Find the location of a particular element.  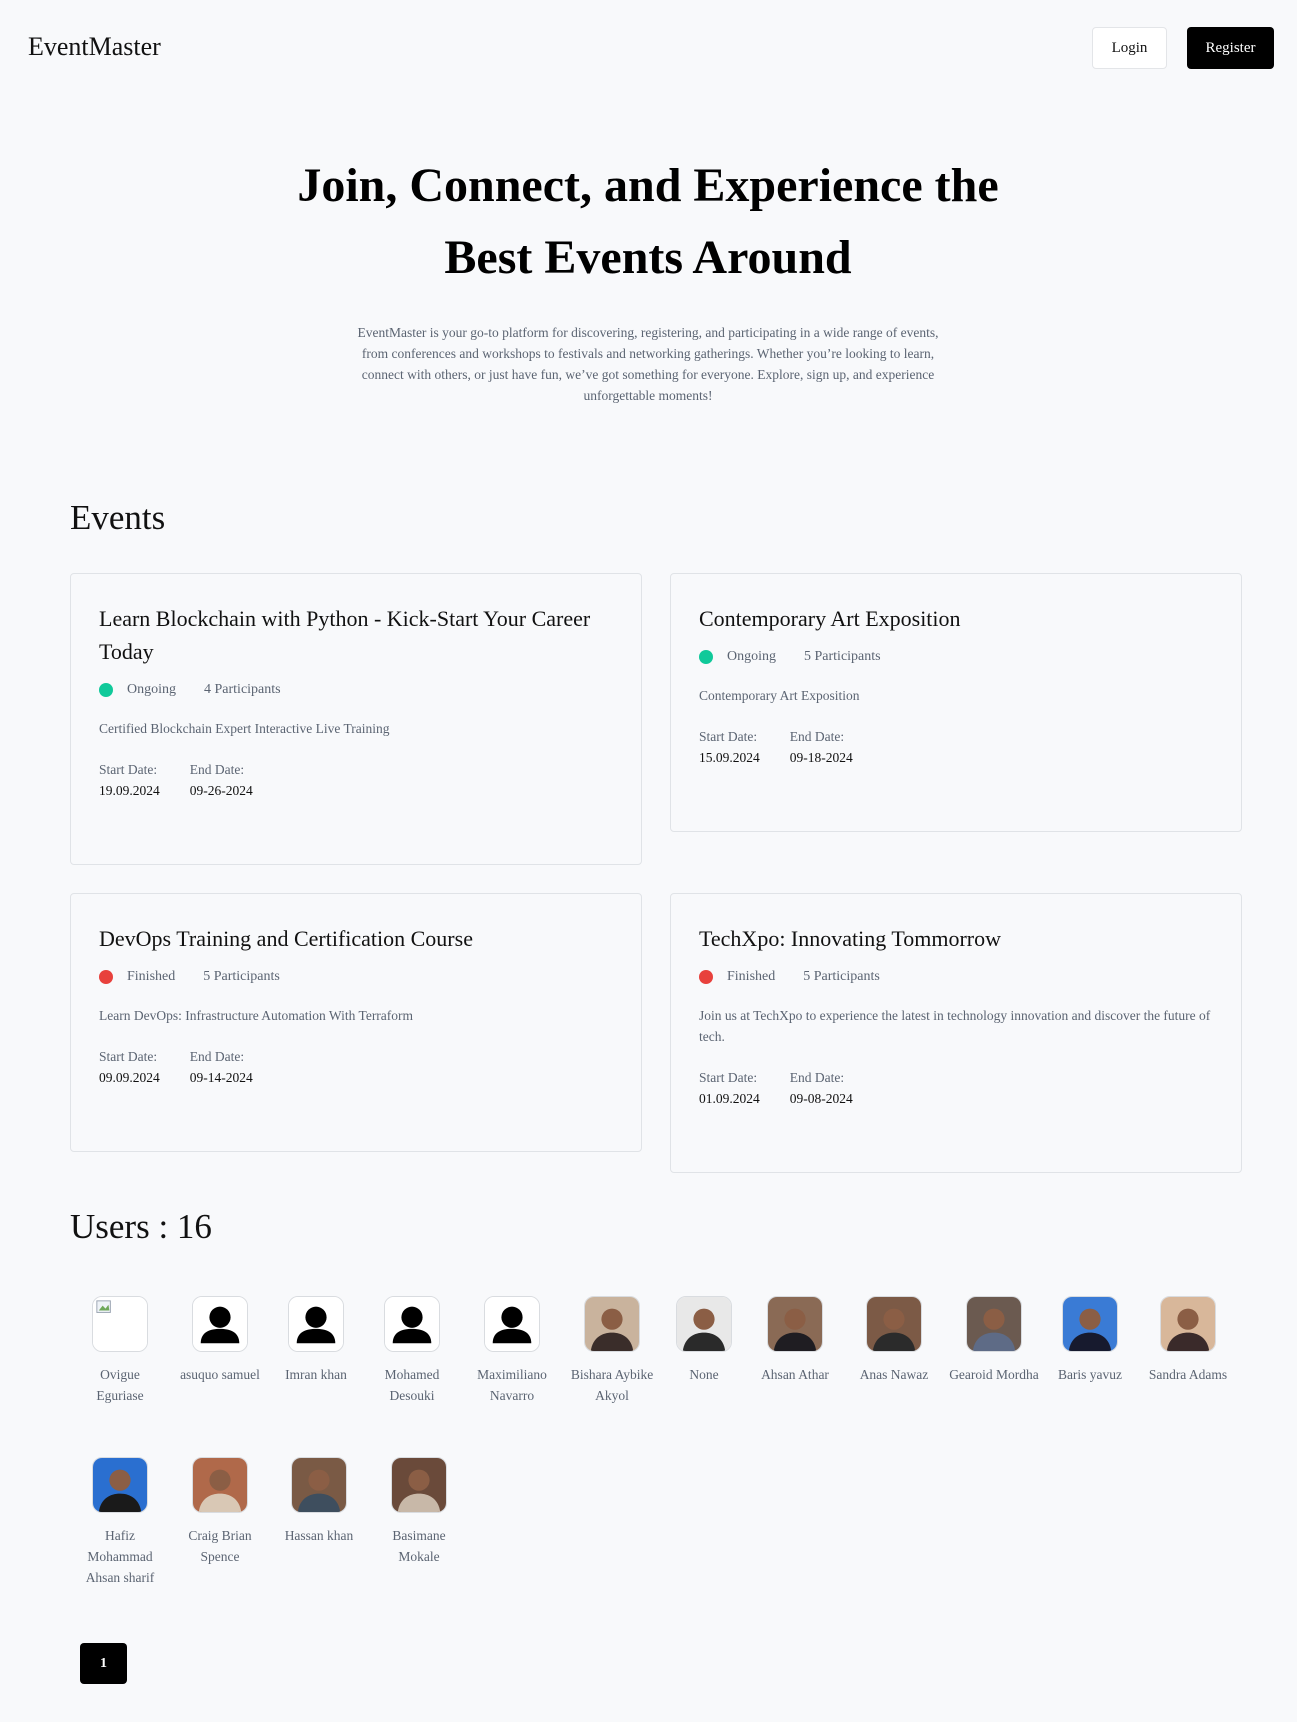

user-item: Bishara Aybike Akyol is located at coordinates (612, 1351).